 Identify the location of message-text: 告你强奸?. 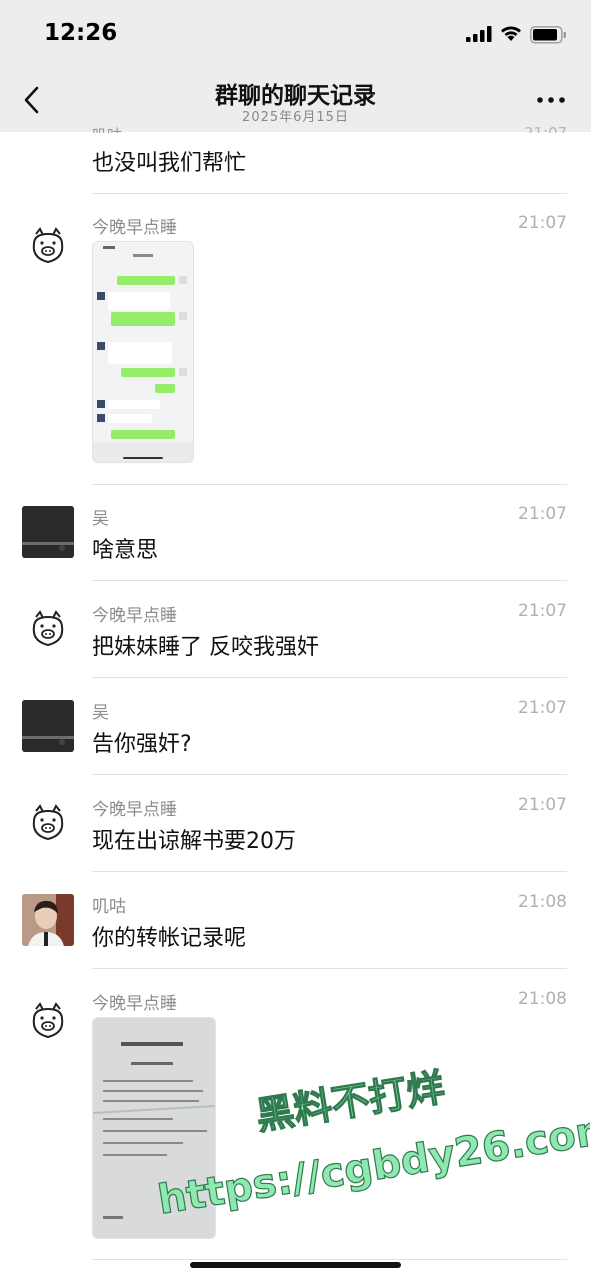
(142, 744).